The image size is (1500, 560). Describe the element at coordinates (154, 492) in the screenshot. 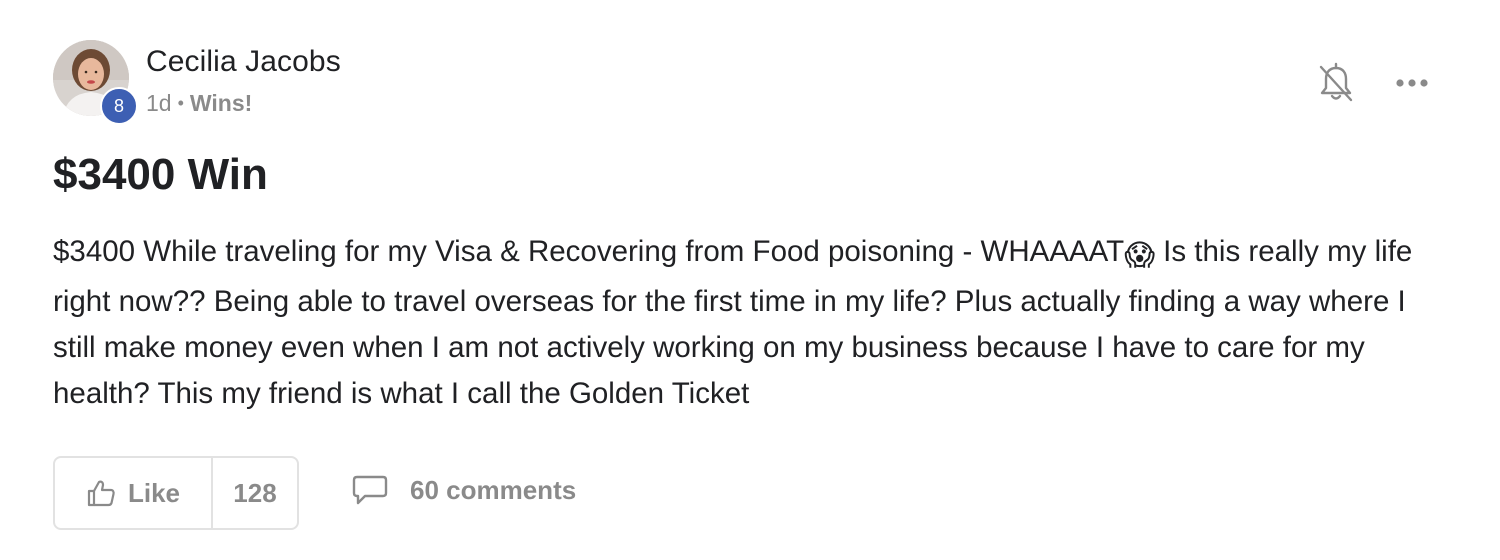

I see `like-label: Like` at that location.